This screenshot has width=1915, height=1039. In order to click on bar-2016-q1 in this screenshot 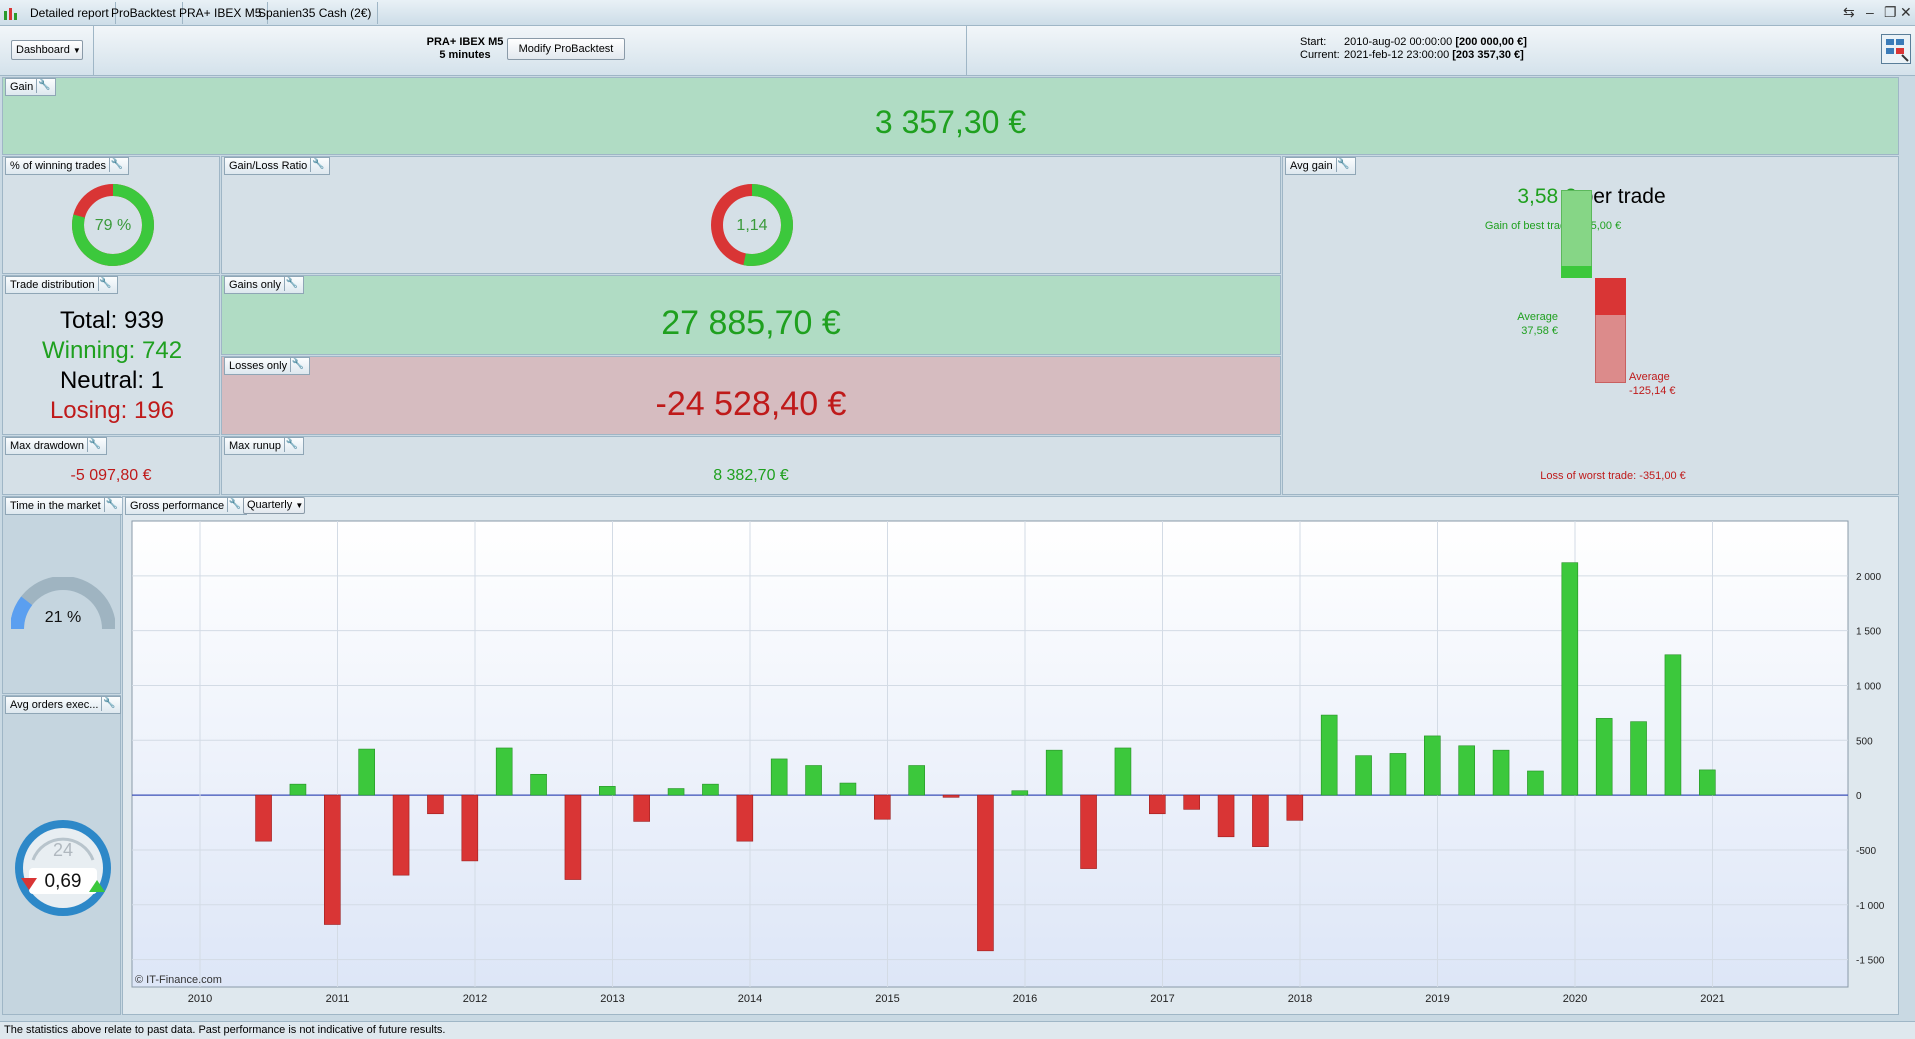, I will do `click(1020, 793)`.